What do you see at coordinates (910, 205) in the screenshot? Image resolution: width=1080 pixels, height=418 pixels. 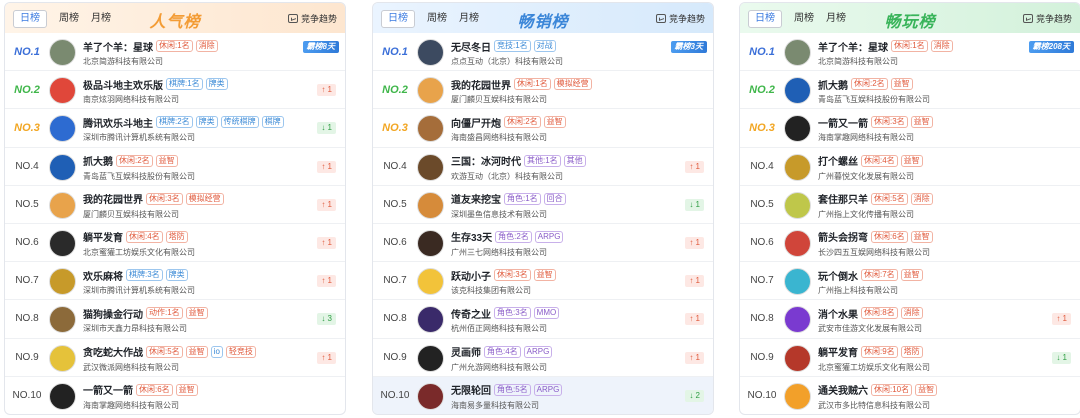 I see `list-item: NO.5 套住那只羊 休闲:5名 消除 广州指上文化传播有限公司` at bounding box center [910, 205].